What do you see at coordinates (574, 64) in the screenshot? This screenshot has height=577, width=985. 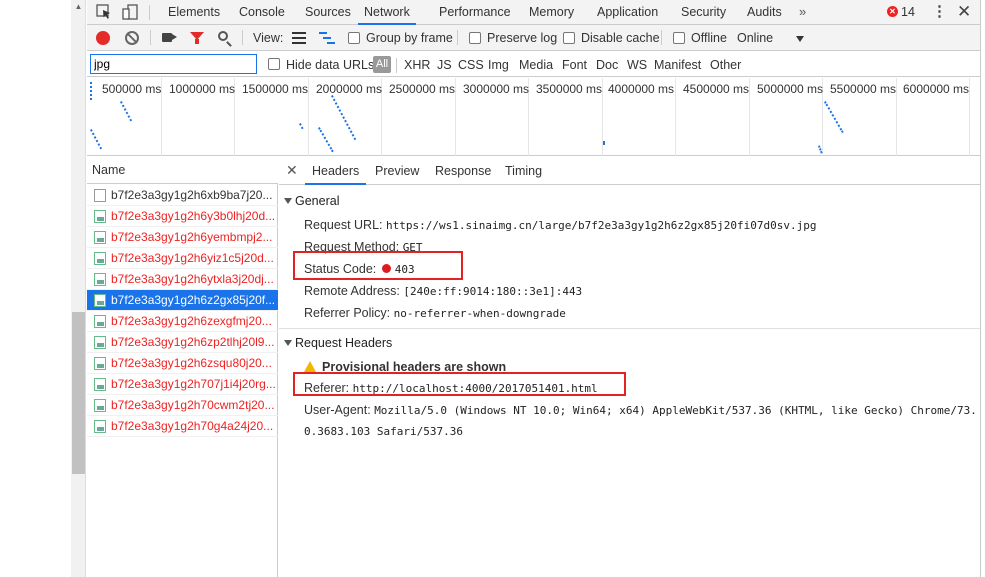 I see `filter-type-font: Font` at bounding box center [574, 64].